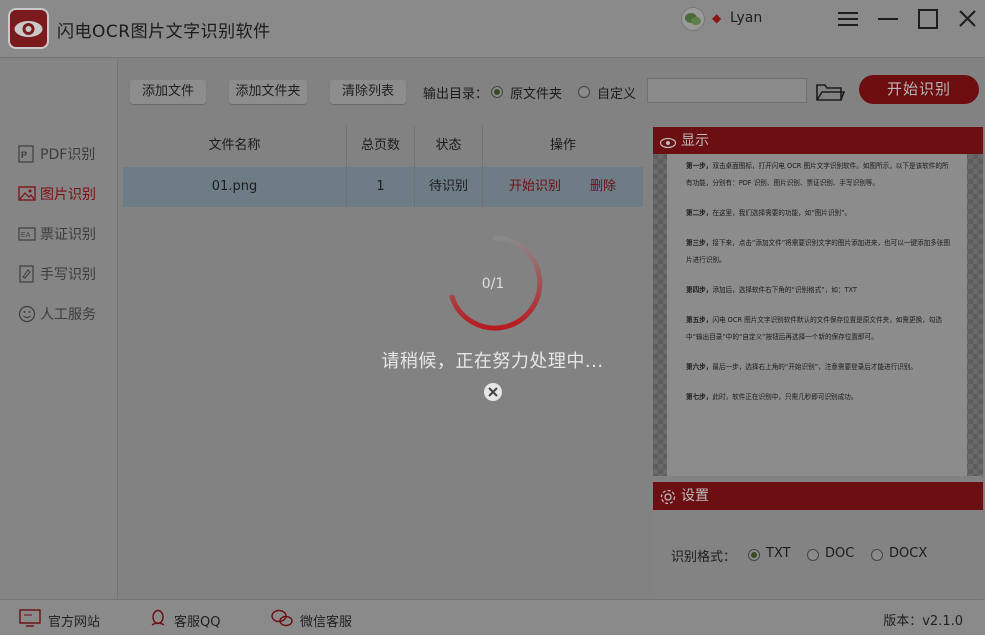  What do you see at coordinates (74, 622) in the screenshot?
I see `website-label: 官方网站` at bounding box center [74, 622].